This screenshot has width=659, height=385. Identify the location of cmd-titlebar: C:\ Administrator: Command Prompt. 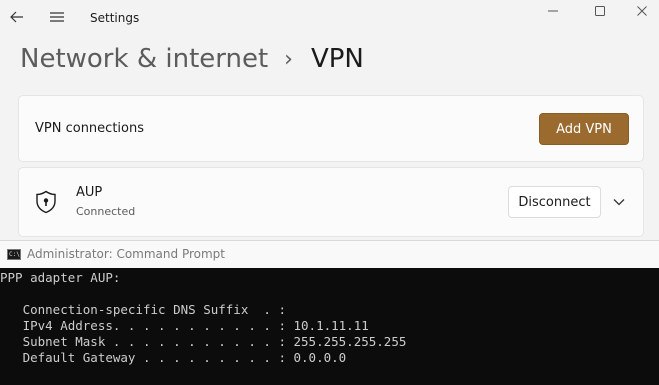
(329, 254).